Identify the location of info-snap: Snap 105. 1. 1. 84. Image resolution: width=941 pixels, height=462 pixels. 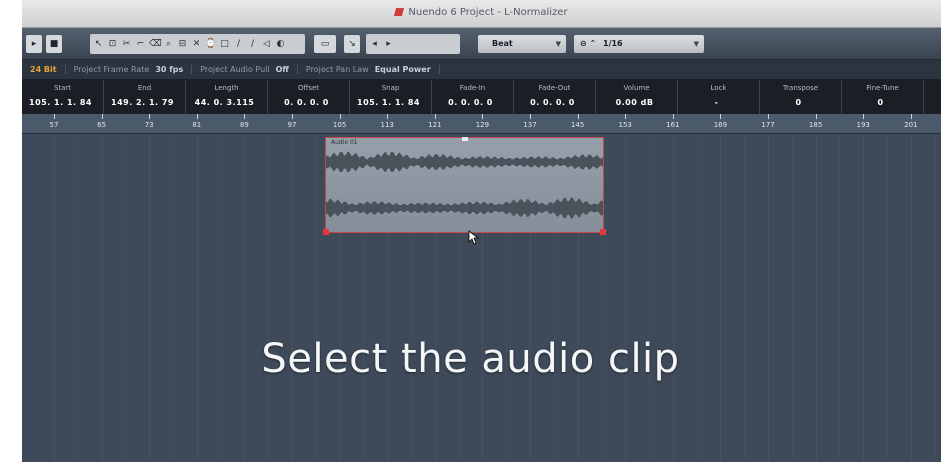
(391, 97).